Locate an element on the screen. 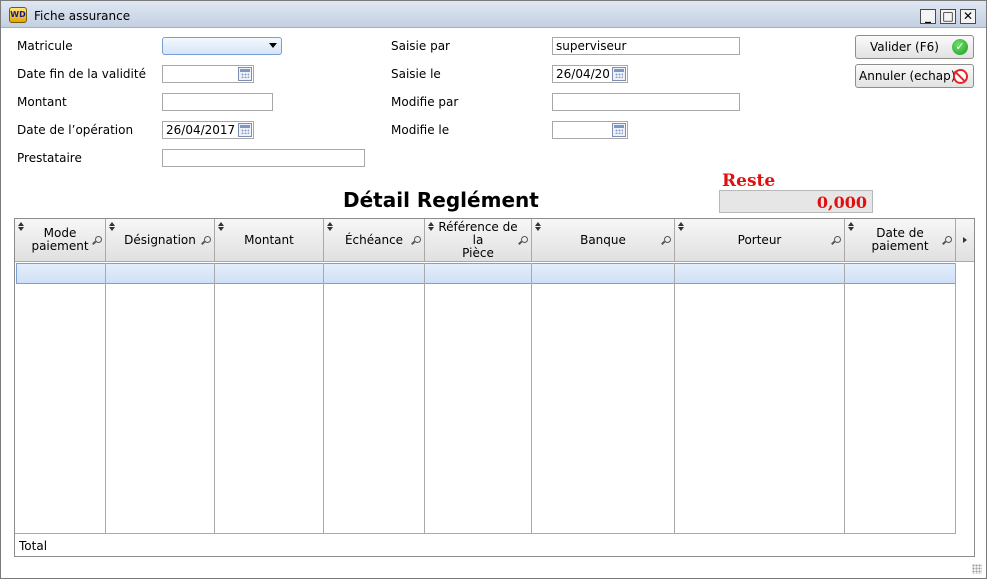 The height and width of the screenshot is (579, 987). date-fin-validite-field is located at coordinates (208, 74).